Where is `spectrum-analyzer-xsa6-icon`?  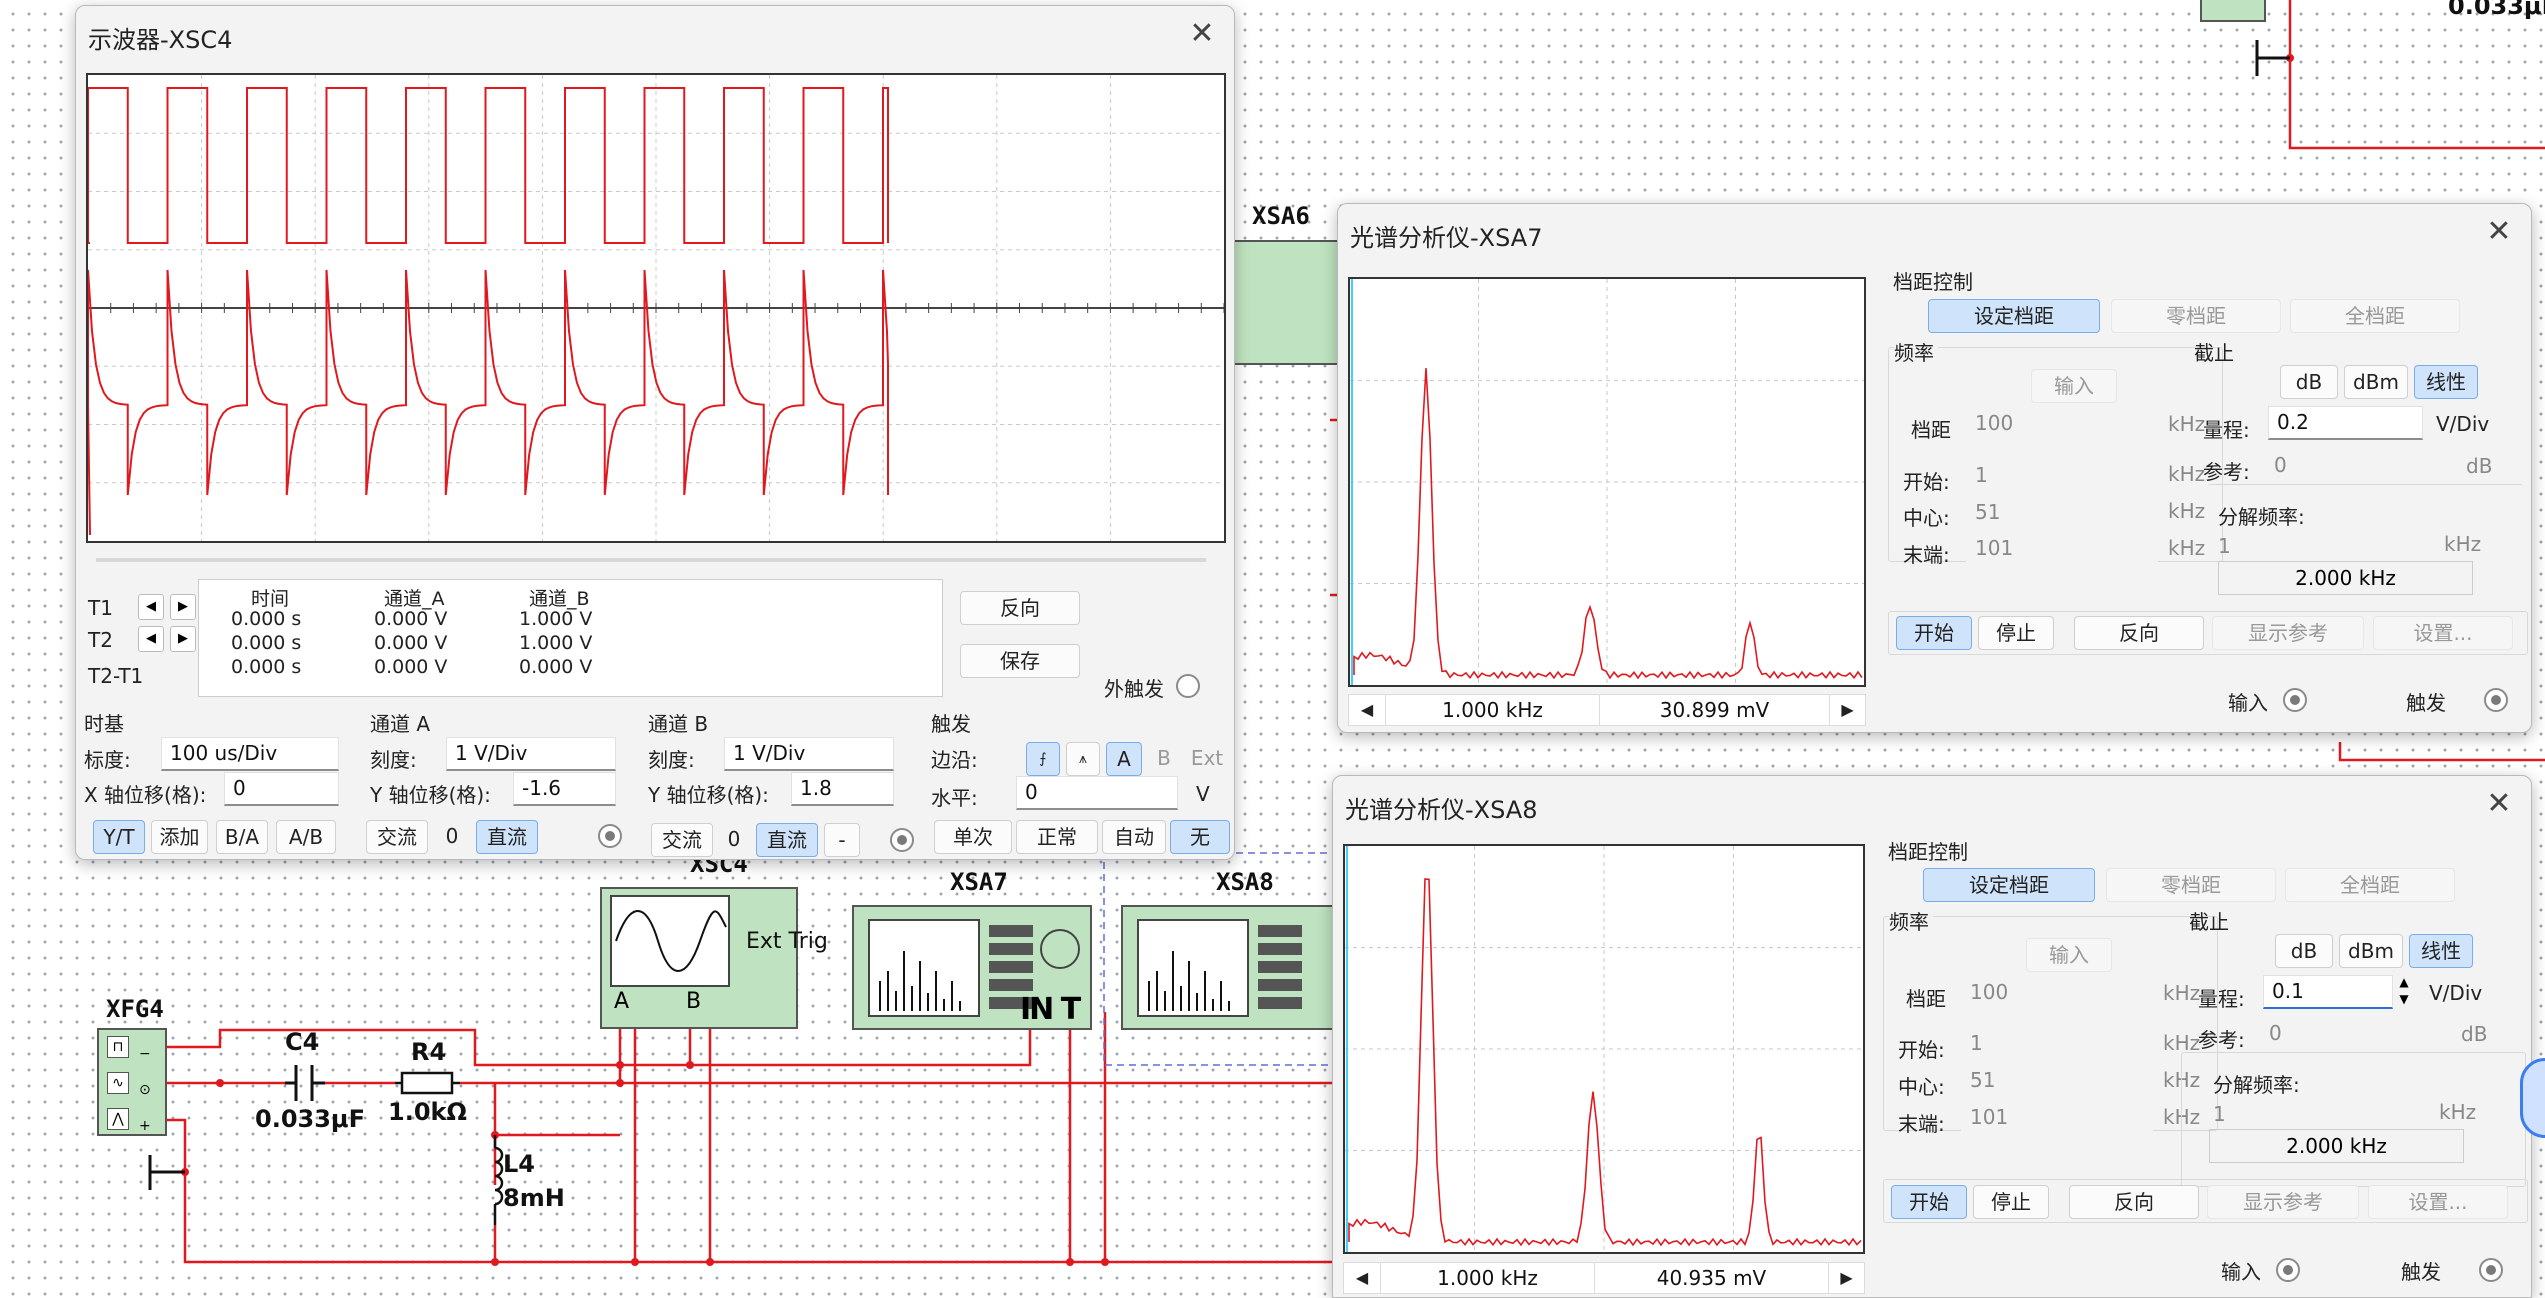 spectrum-analyzer-xsa6-icon is located at coordinates (1287, 302).